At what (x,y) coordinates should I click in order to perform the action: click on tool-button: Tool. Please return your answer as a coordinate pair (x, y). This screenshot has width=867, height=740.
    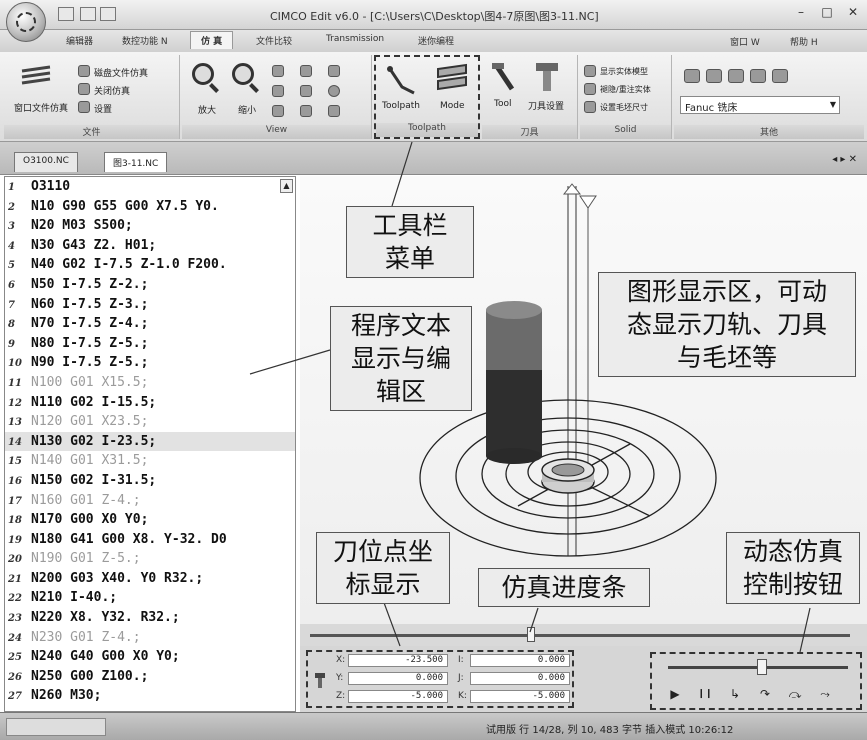
    Looking at the image, I should click on (502, 104).